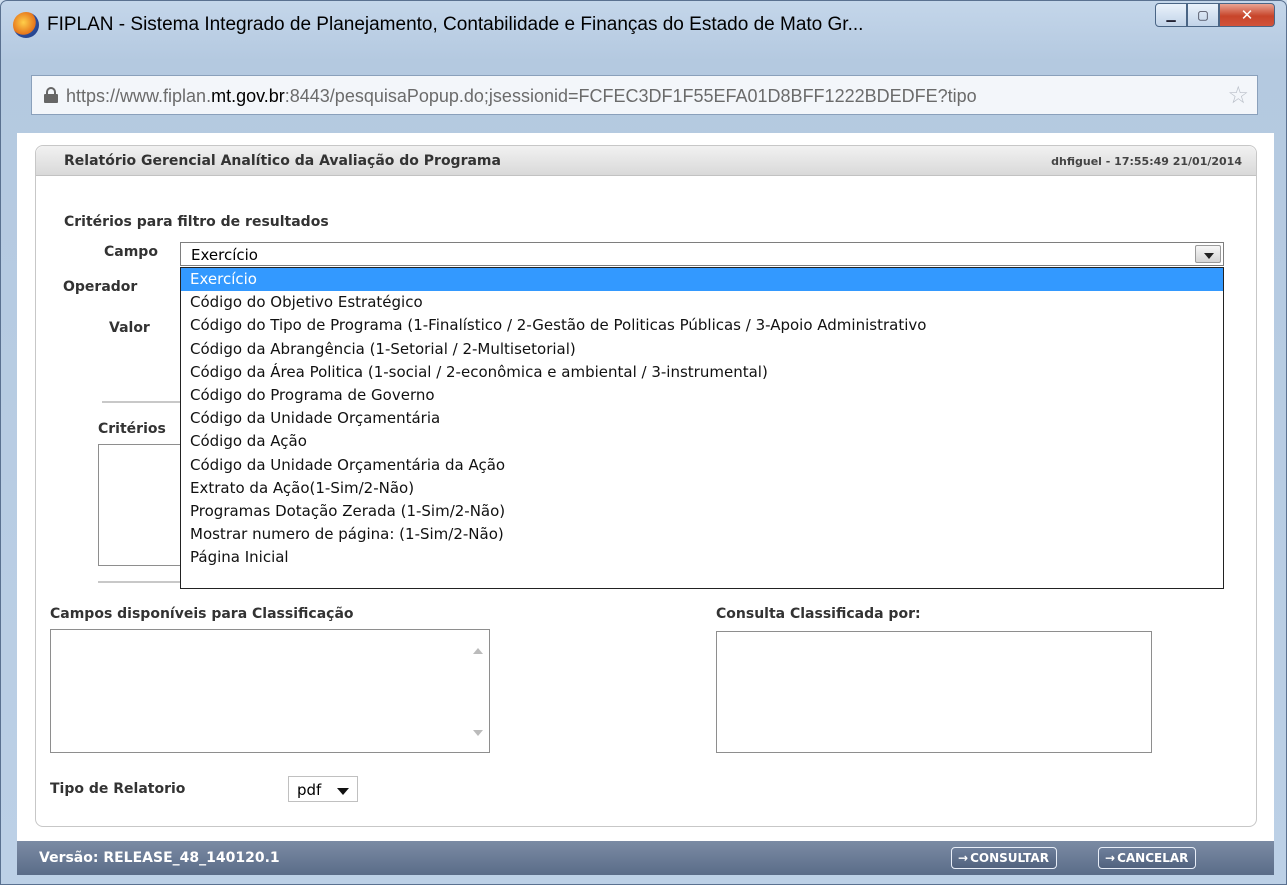 The height and width of the screenshot is (885, 1287). What do you see at coordinates (1238, 95) in the screenshot?
I see `bookmark-star-icon: ☆` at bounding box center [1238, 95].